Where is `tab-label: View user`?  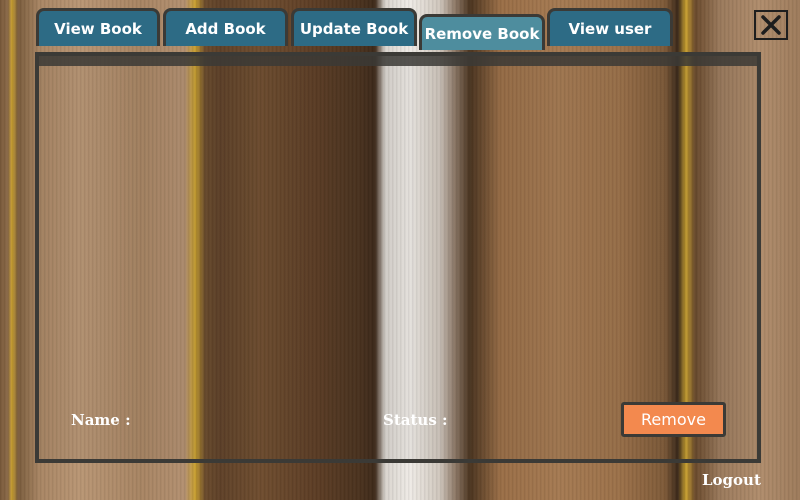 tab-label: View user is located at coordinates (610, 28).